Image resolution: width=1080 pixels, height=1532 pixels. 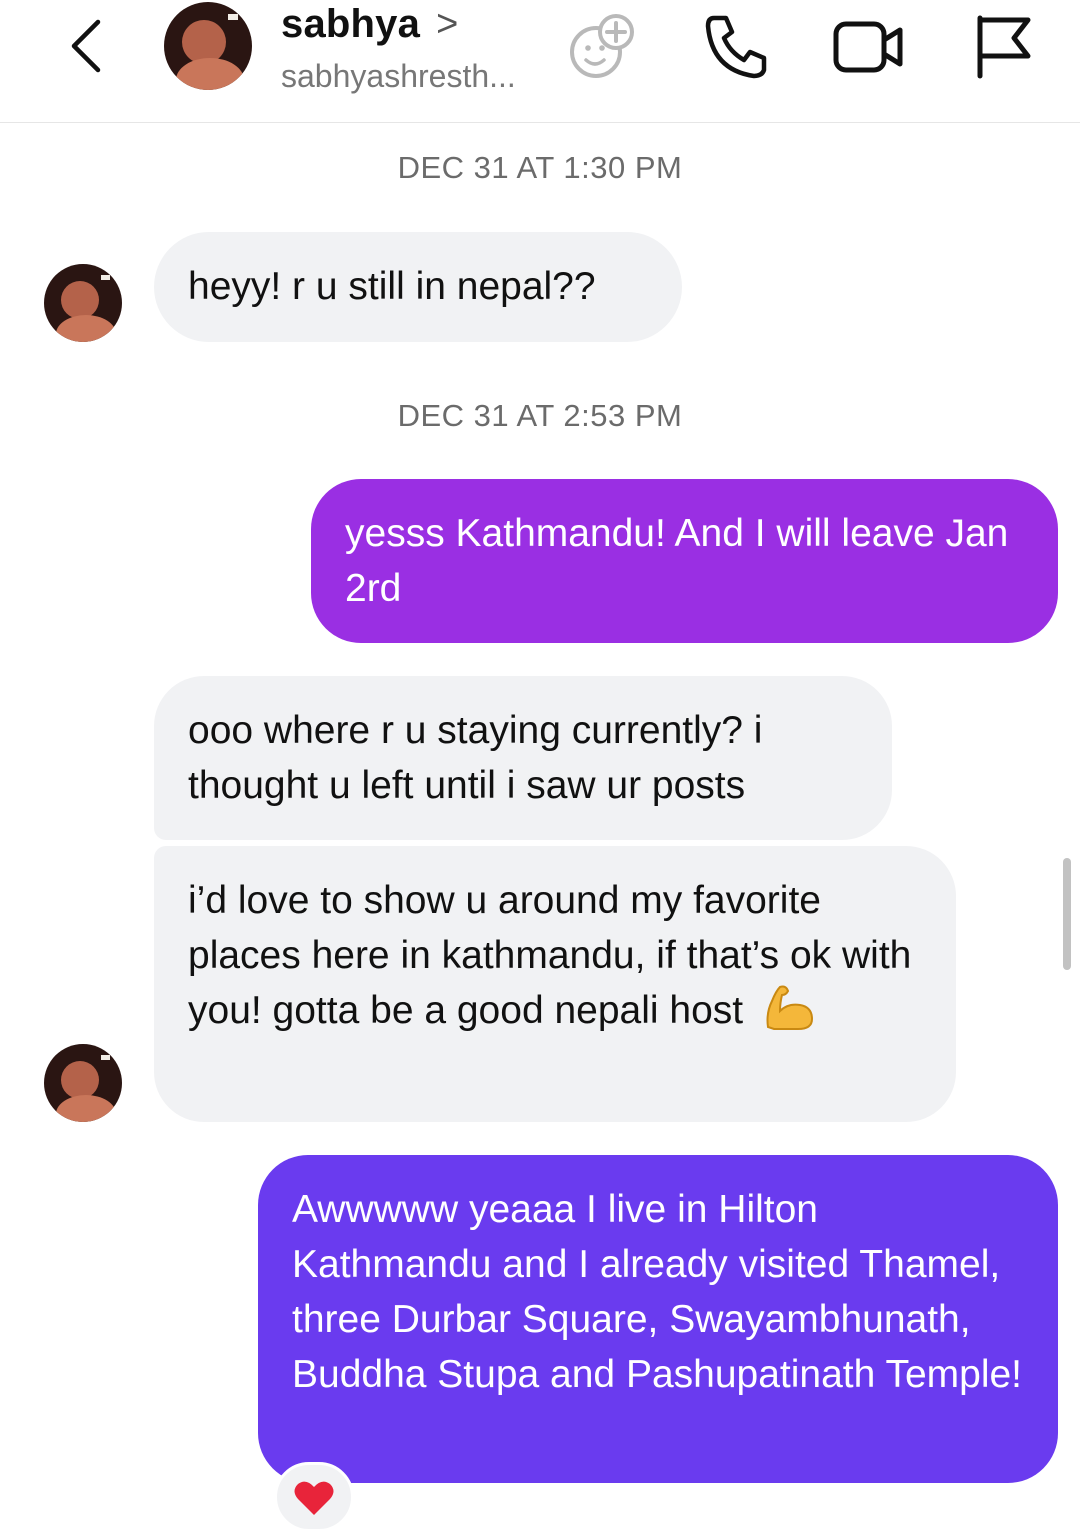 I want to click on add-person-icon, so click(x=602, y=46).